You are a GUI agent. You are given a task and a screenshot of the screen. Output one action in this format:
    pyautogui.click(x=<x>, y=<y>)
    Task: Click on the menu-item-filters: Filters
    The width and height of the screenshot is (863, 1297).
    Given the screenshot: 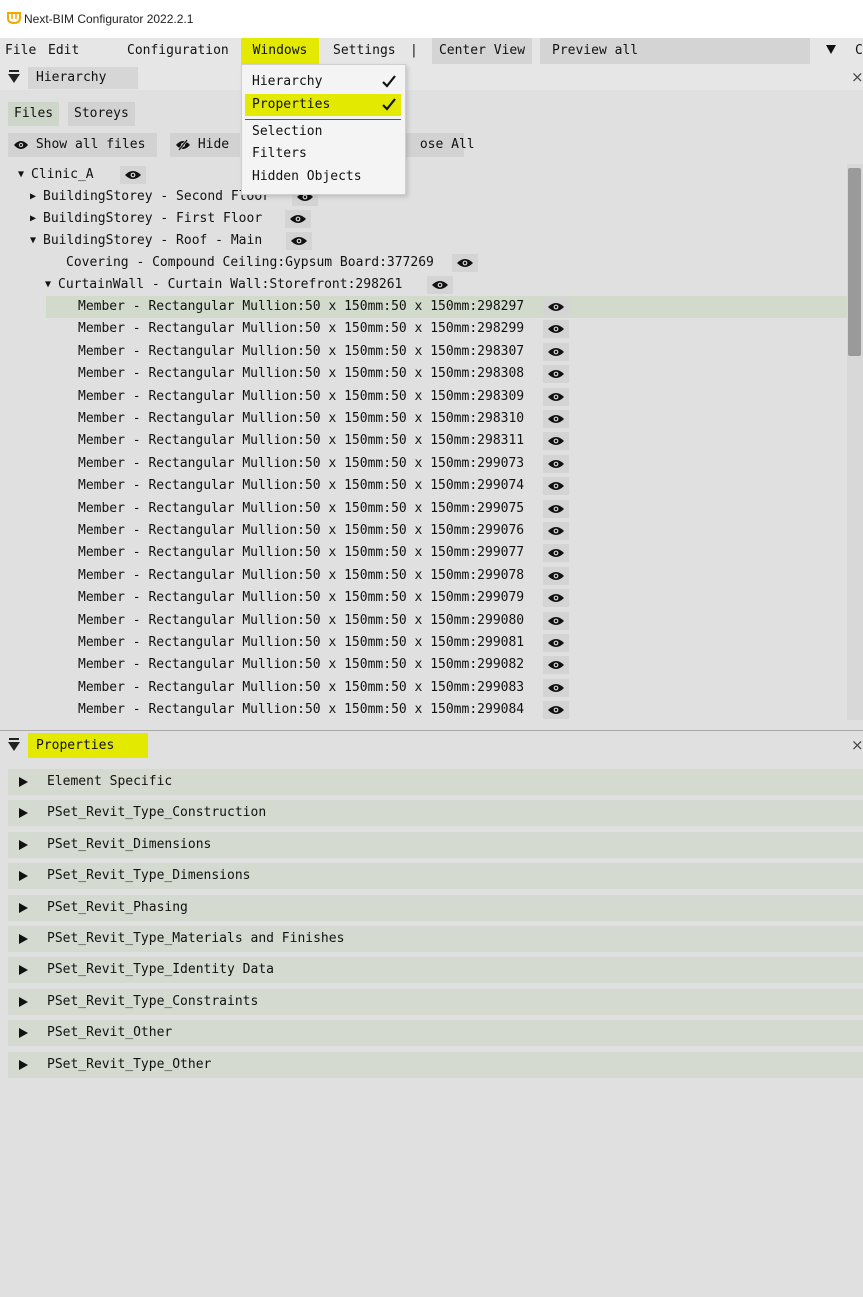 What is the action you would take?
    pyautogui.click(x=323, y=154)
    